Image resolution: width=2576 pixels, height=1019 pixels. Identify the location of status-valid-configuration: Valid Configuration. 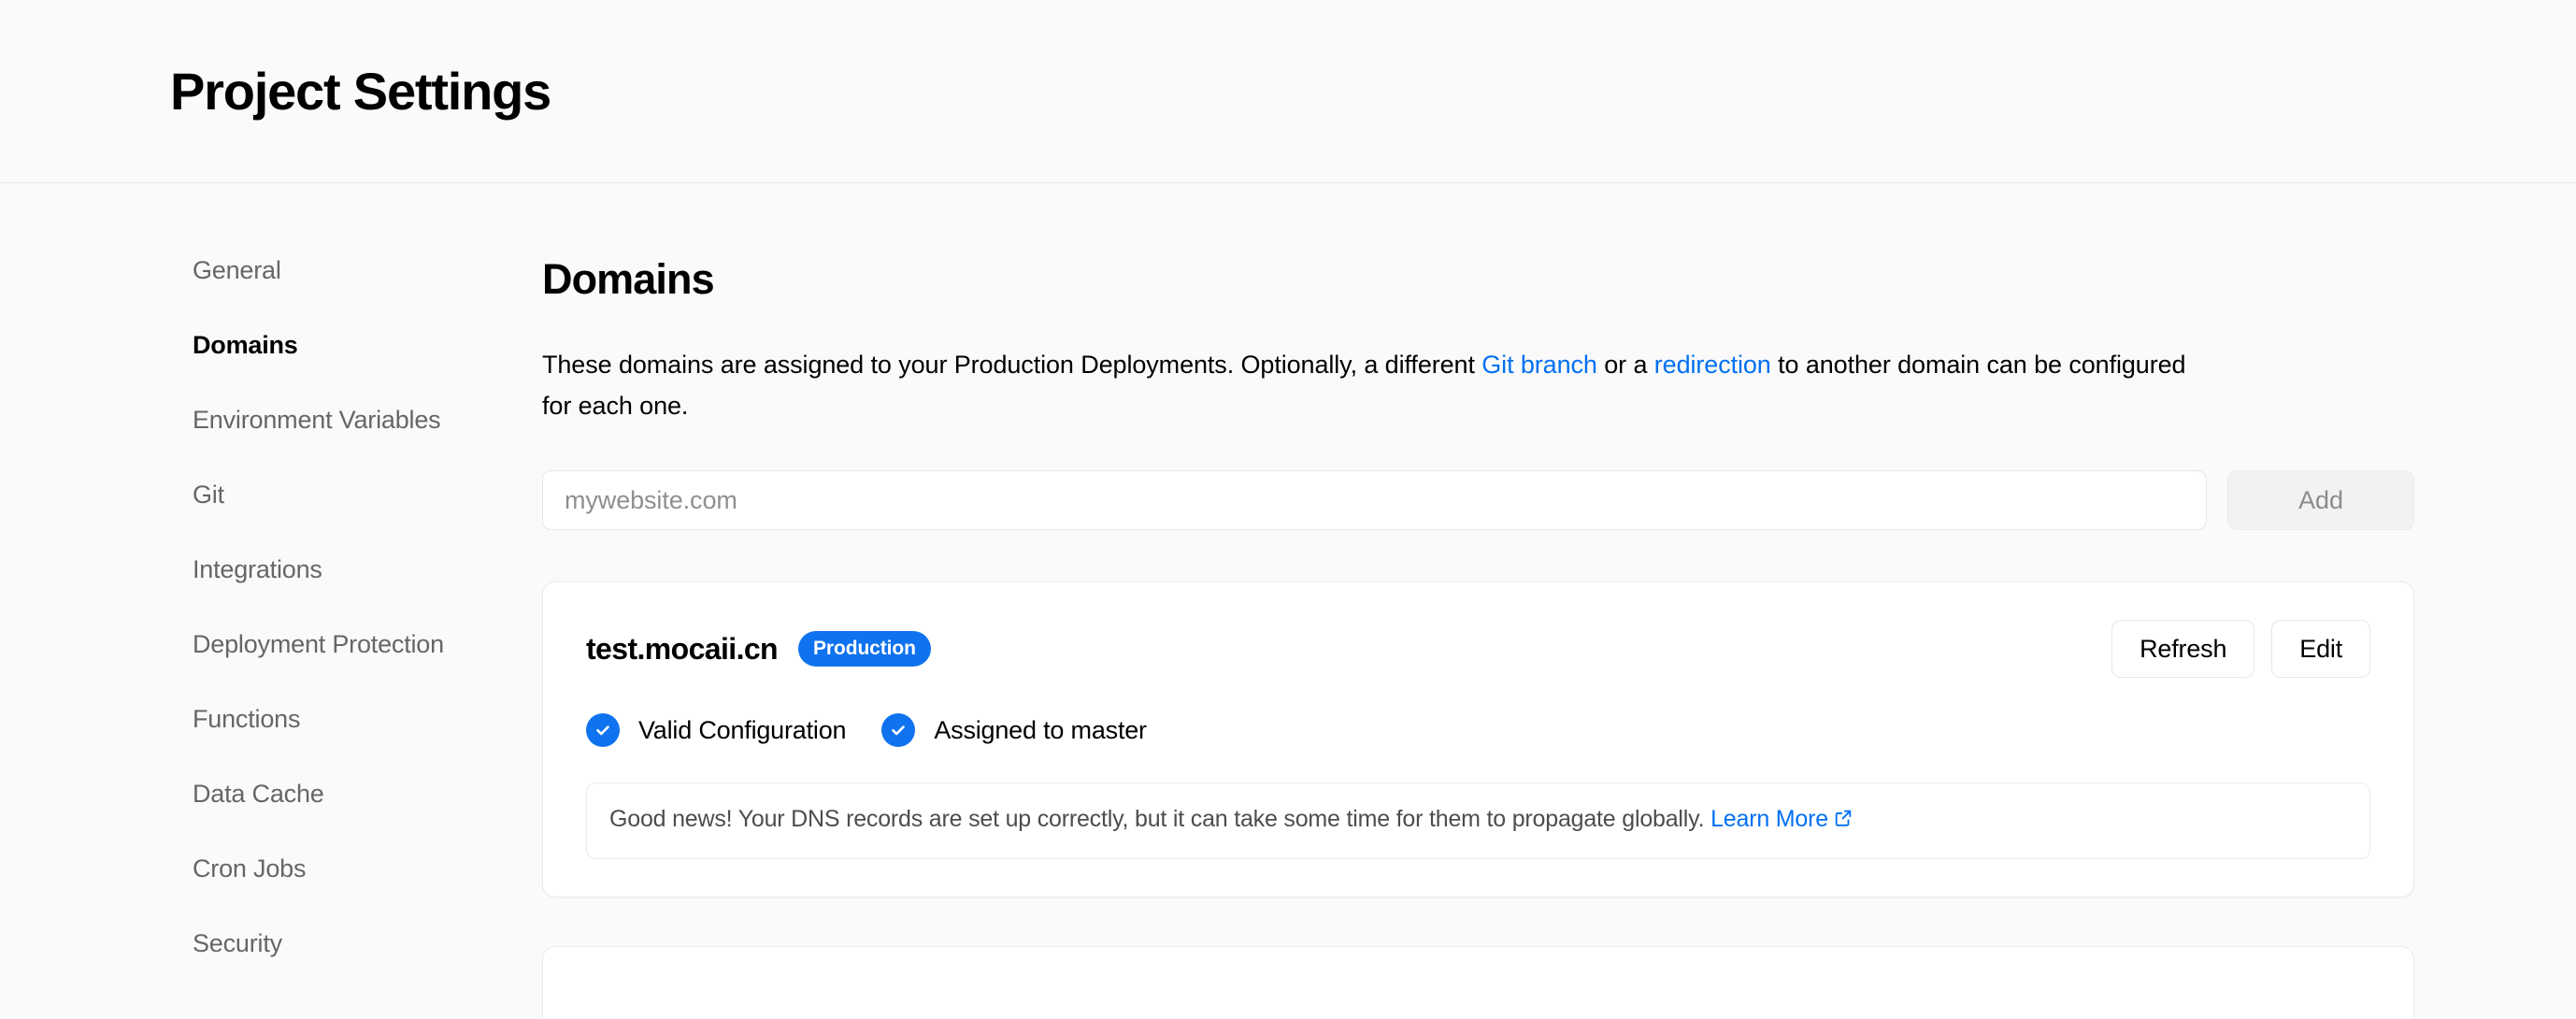
(716, 730).